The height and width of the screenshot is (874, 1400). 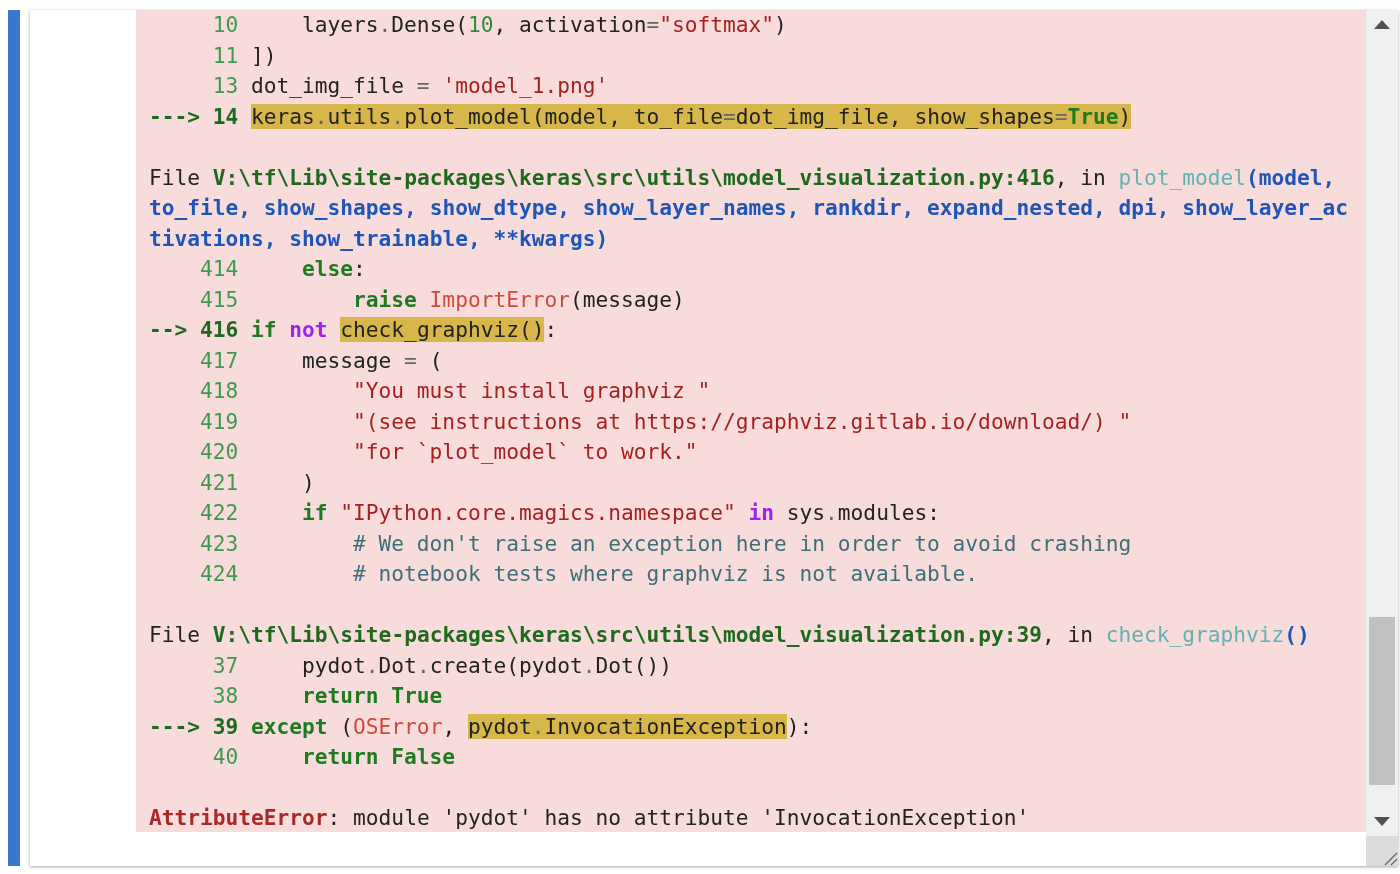 What do you see at coordinates (333, 269) in the screenshot?
I see `code-text: else:` at bounding box center [333, 269].